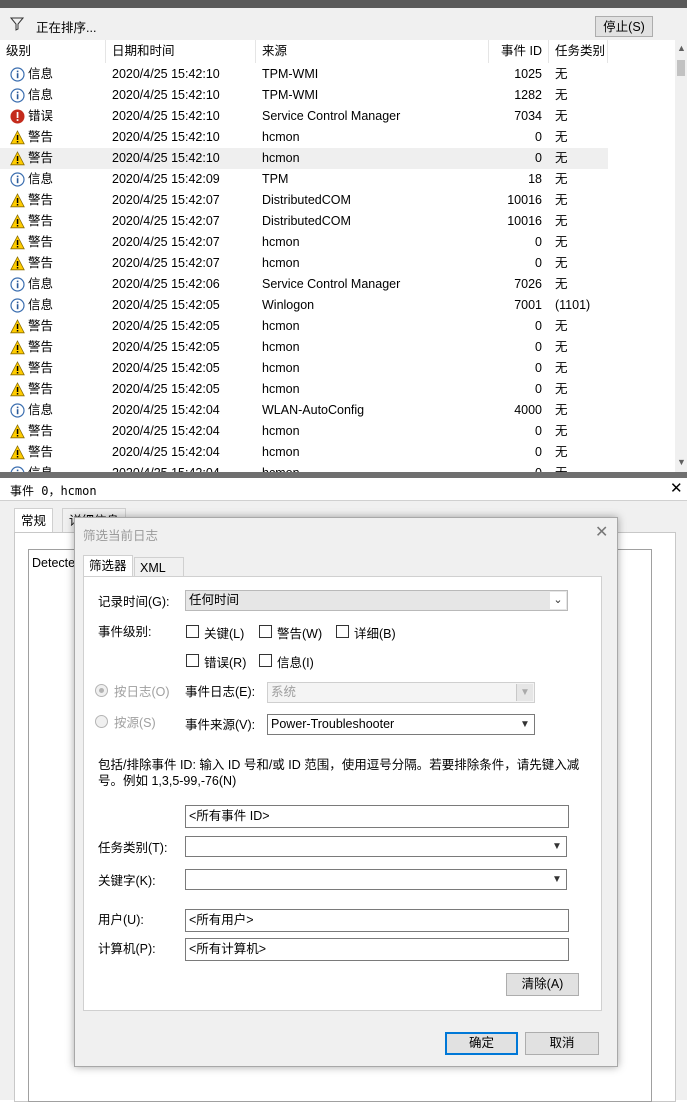 This screenshot has height=1102, width=687. Describe the element at coordinates (101, 721) in the screenshot. I see `radio-by-source` at that location.